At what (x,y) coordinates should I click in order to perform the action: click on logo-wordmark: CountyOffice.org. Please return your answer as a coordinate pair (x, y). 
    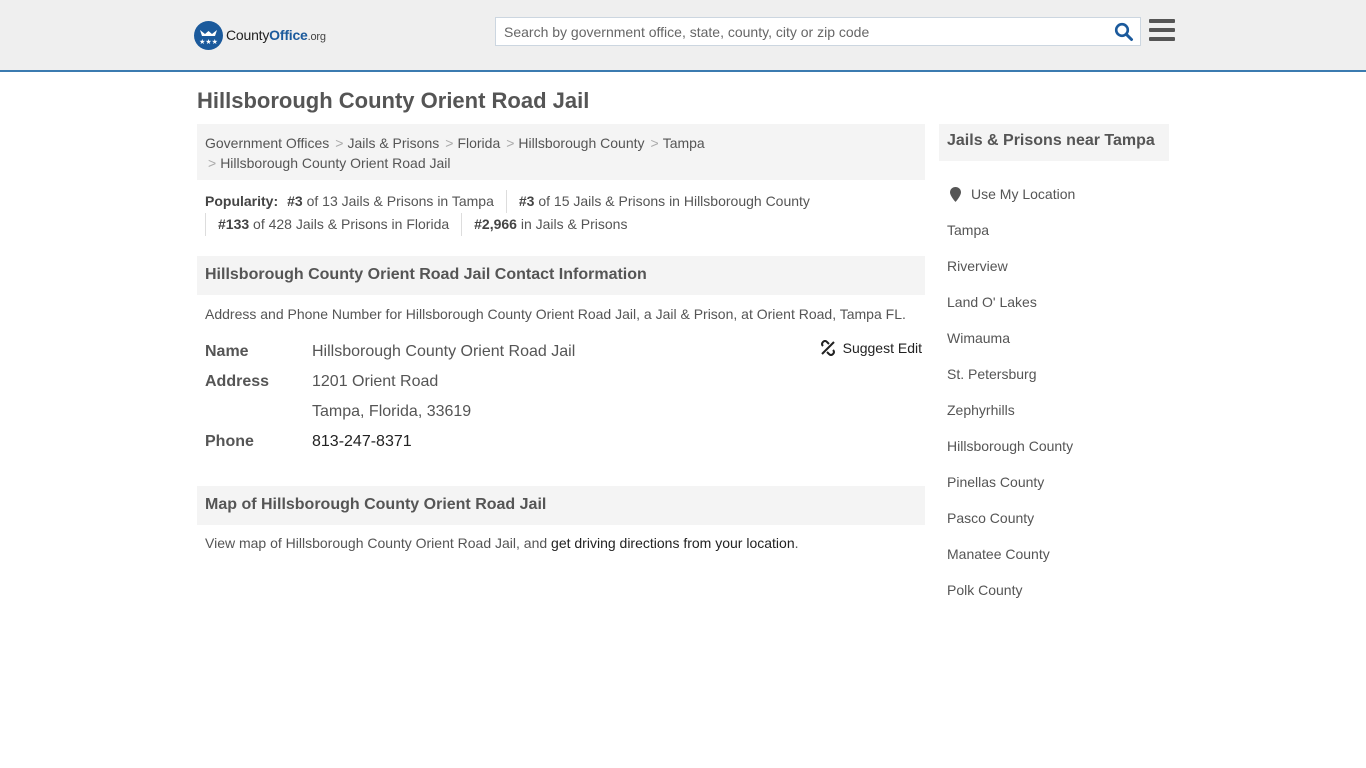
    Looking at the image, I should click on (276, 35).